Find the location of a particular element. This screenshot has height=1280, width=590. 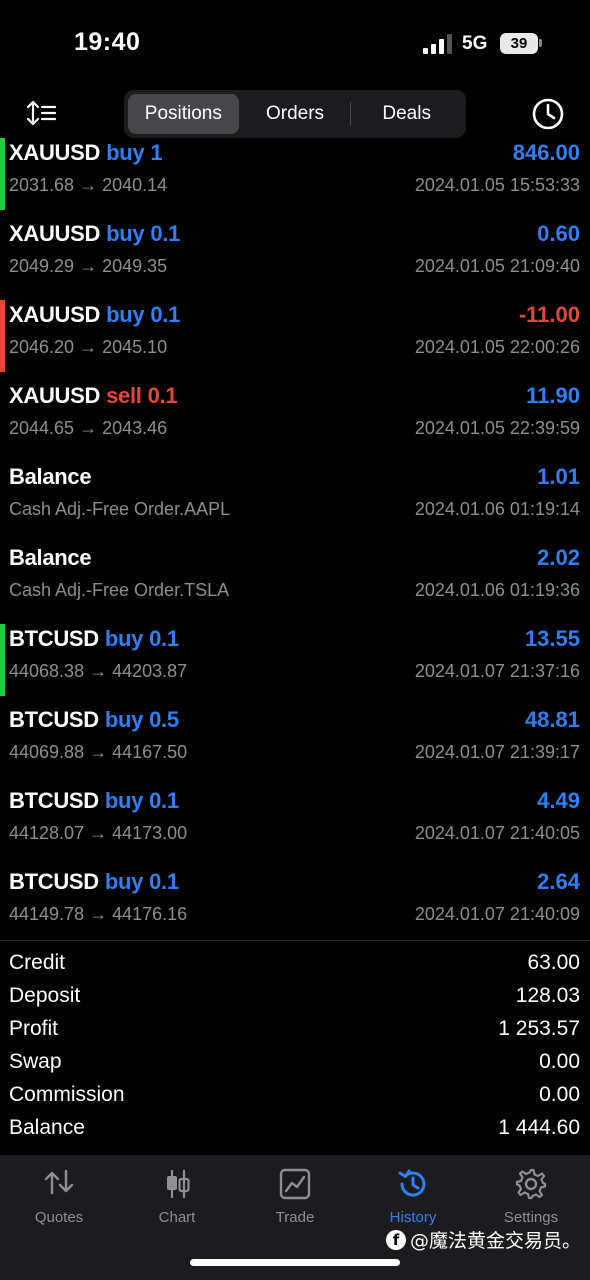

signal-icon is located at coordinates (438, 44).